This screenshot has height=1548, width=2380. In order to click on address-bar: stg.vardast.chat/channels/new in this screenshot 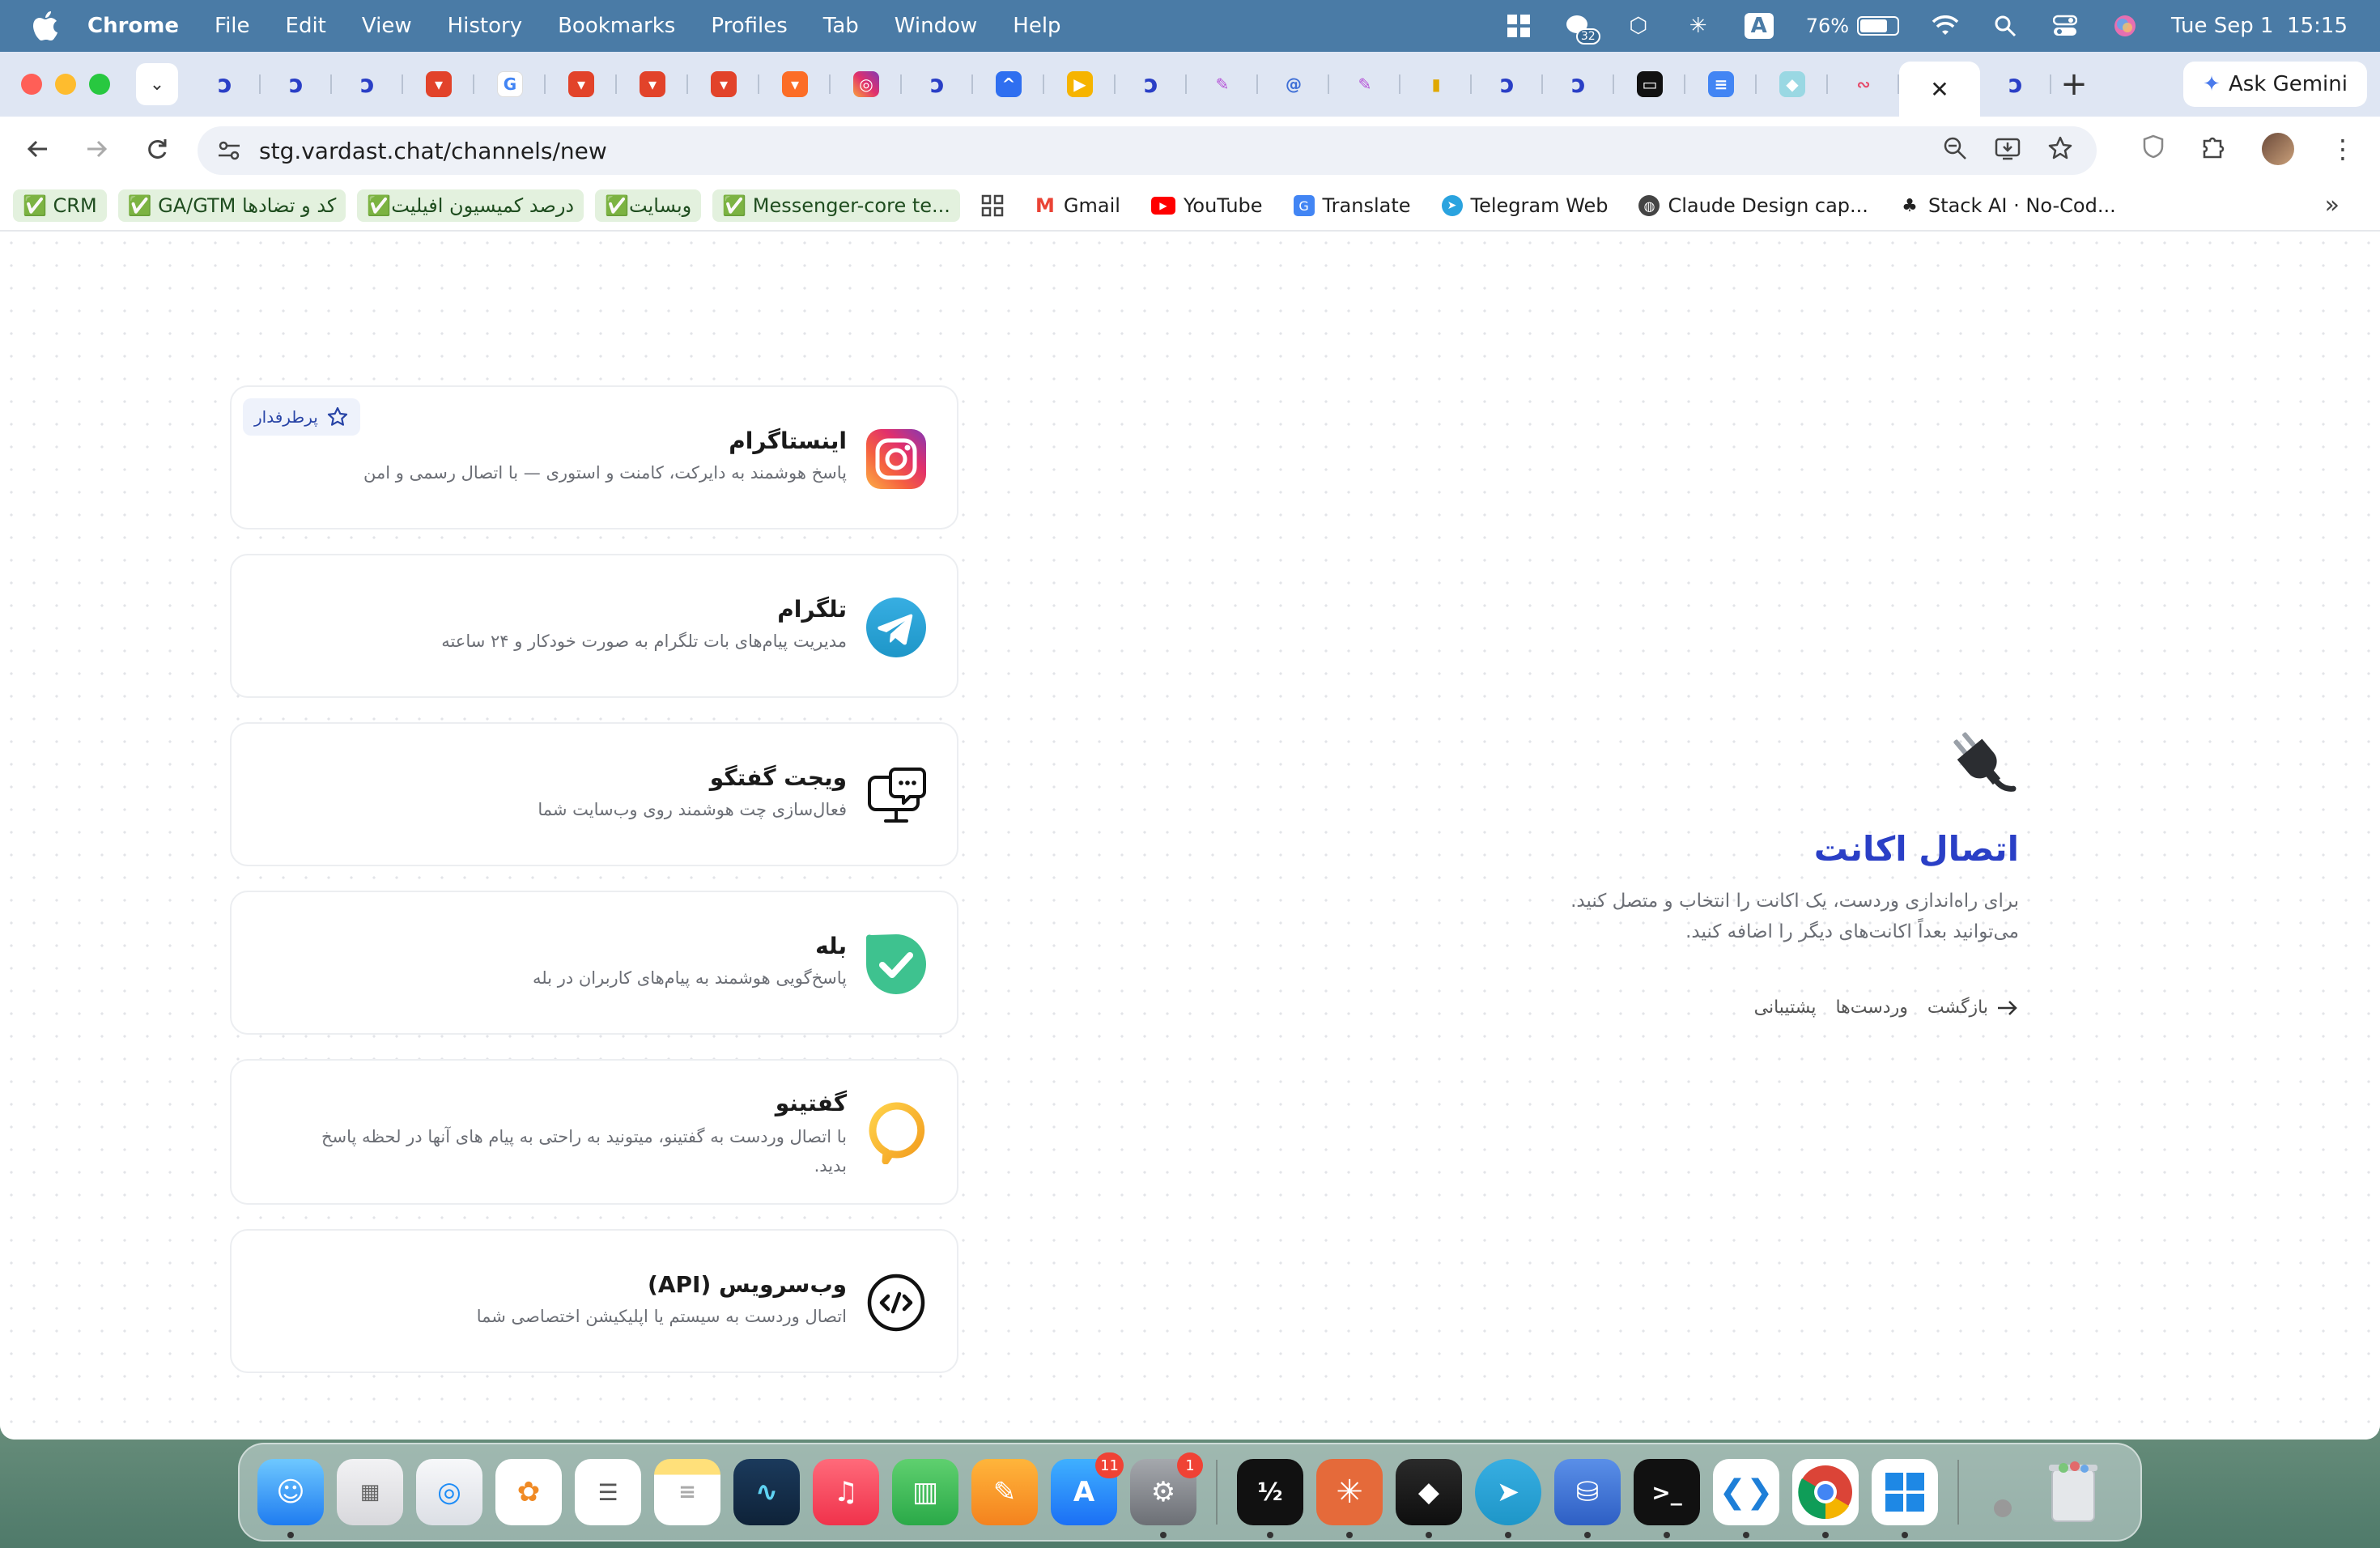, I will do `click(1147, 150)`.